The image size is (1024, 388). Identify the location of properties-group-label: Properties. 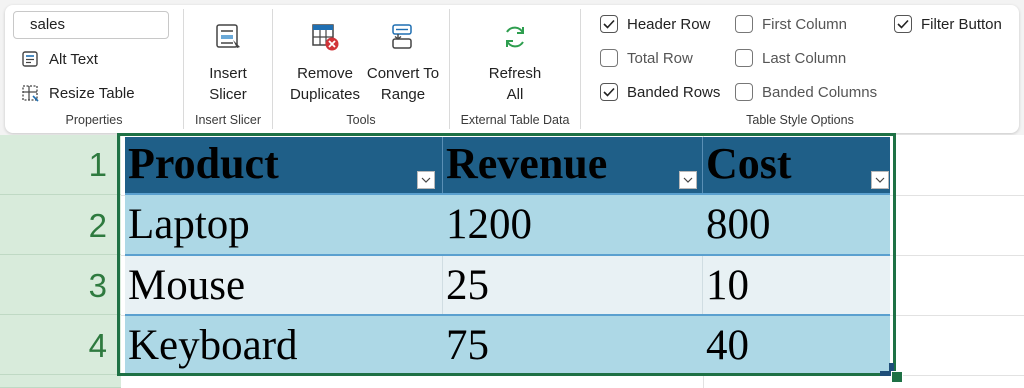
(94, 120).